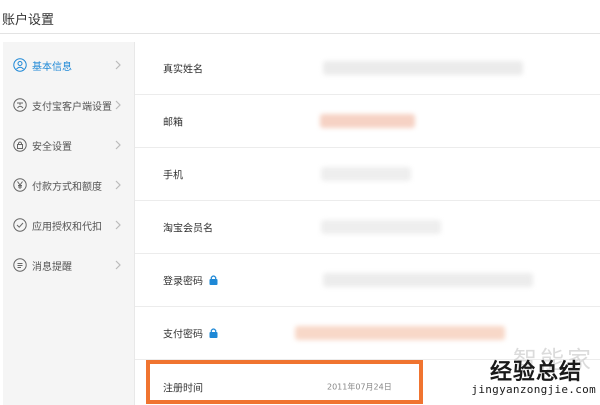 This screenshot has height=405, width=600. What do you see at coordinates (52, 147) in the screenshot?
I see `sidebar-item-label: 安全设置` at bounding box center [52, 147].